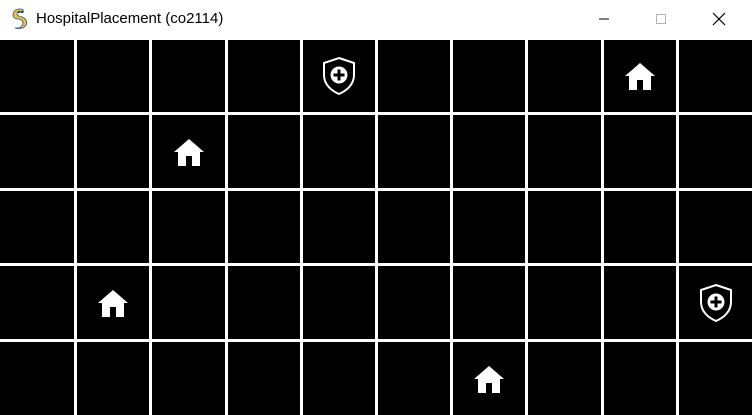 This screenshot has height=415, width=752. Describe the element at coordinates (264, 302) in the screenshot. I see `grid-cell-r3-c3` at that location.